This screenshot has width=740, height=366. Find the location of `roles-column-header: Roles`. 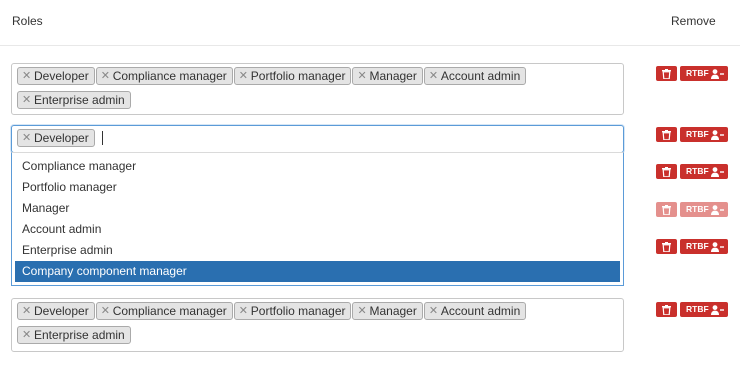

roles-column-header: Roles is located at coordinates (27, 21).